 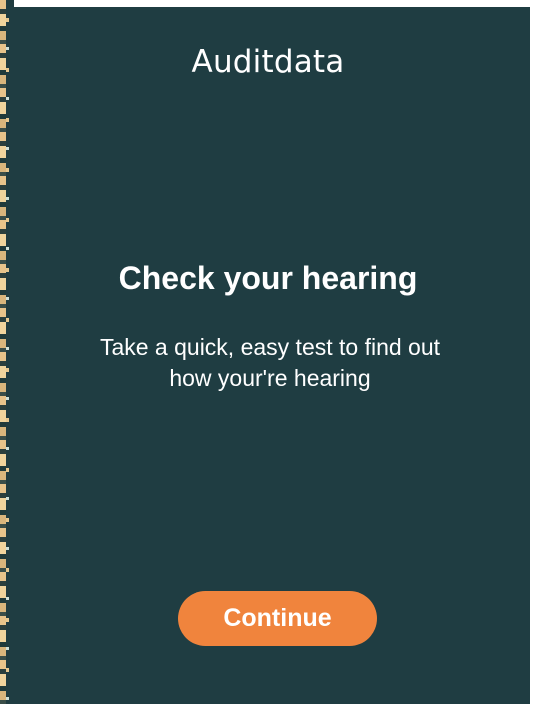 What do you see at coordinates (268, 62) in the screenshot?
I see `brand-logo-text: Auditdata` at bounding box center [268, 62].